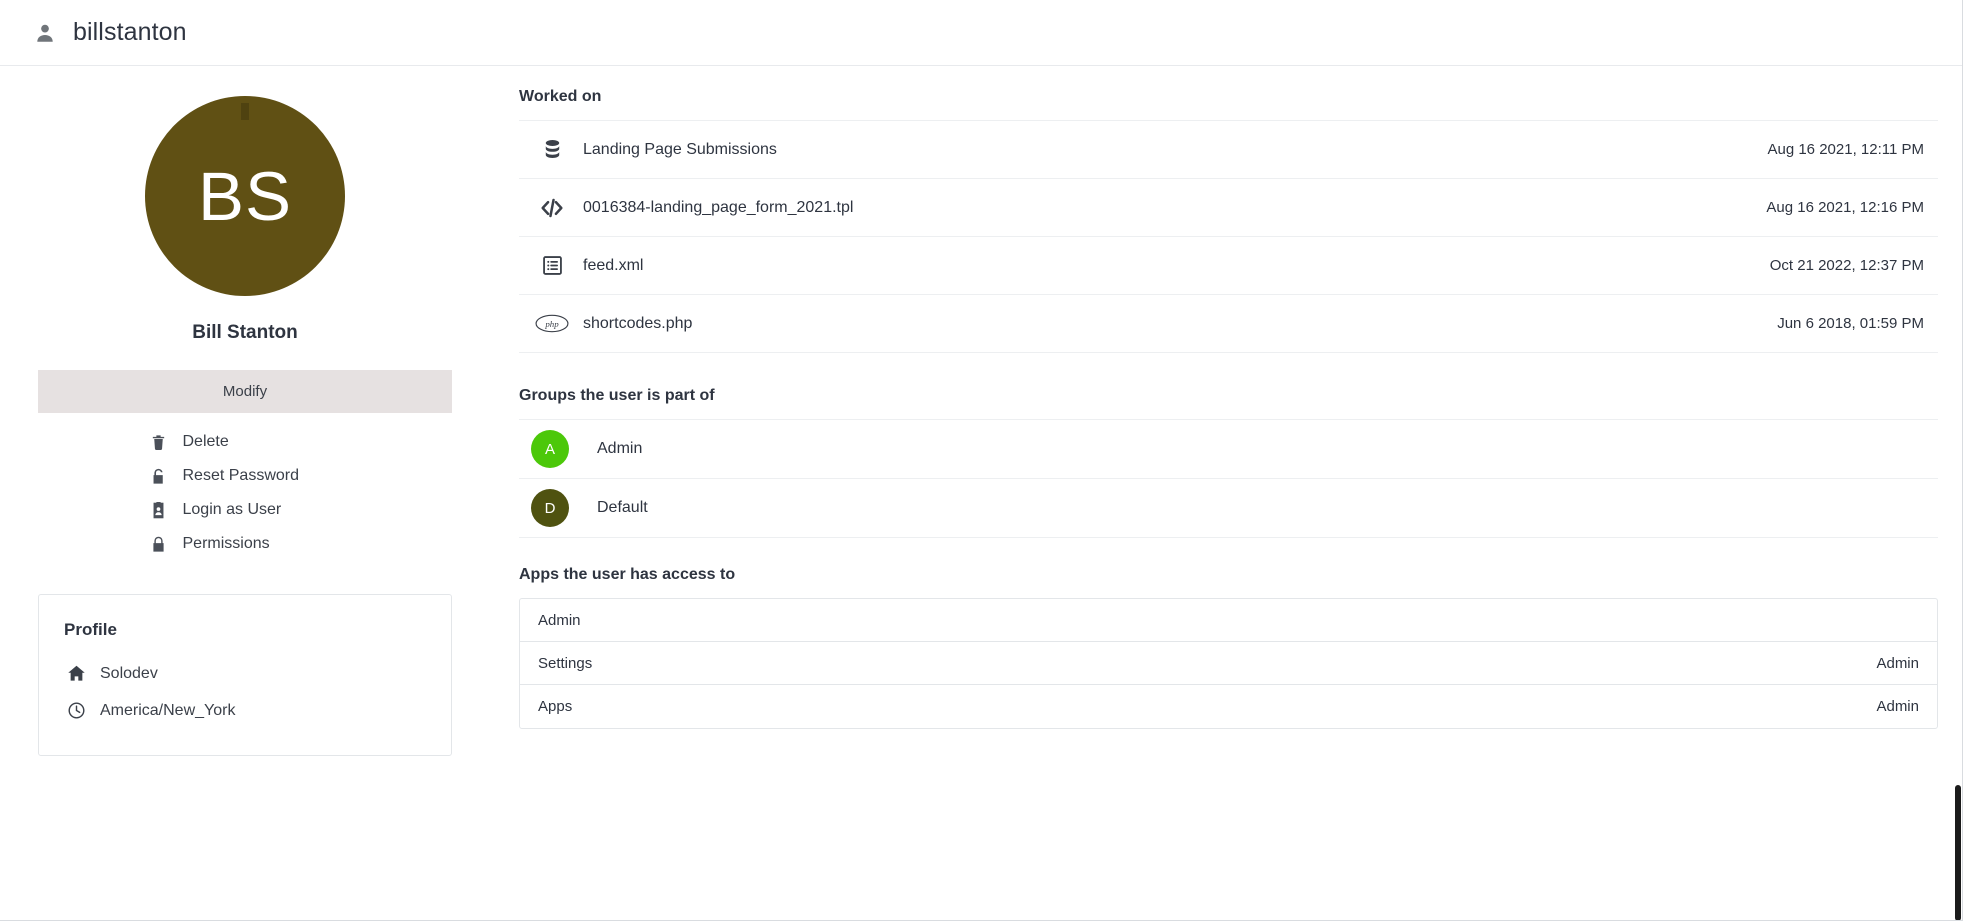  Describe the element at coordinates (129, 673) in the screenshot. I see `profile-row-label: Solodev` at that location.